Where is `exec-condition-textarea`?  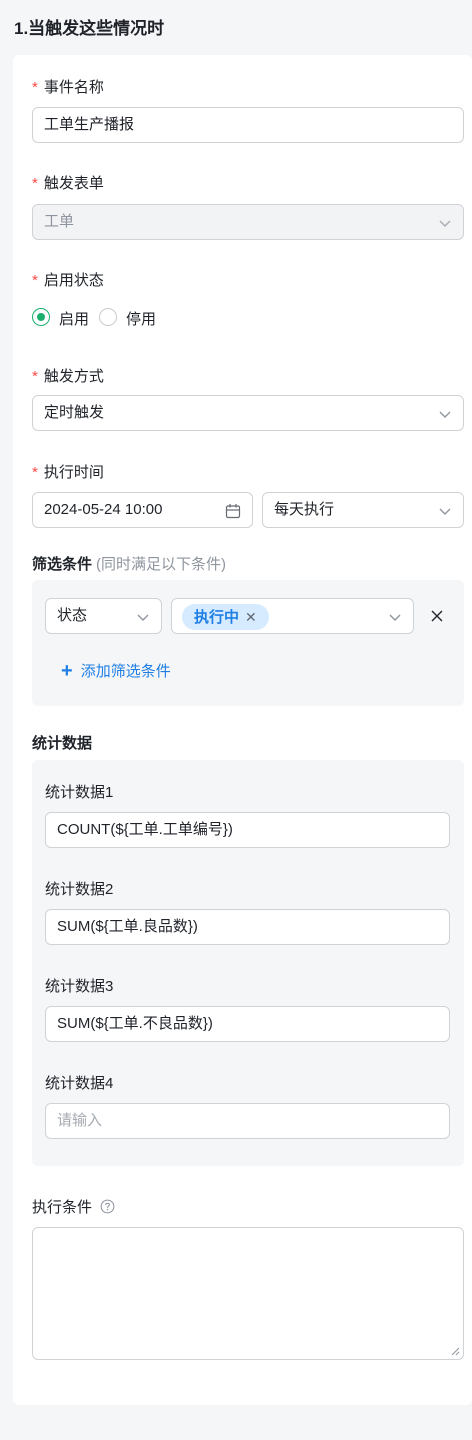
exec-condition-textarea is located at coordinates (248, 1293).